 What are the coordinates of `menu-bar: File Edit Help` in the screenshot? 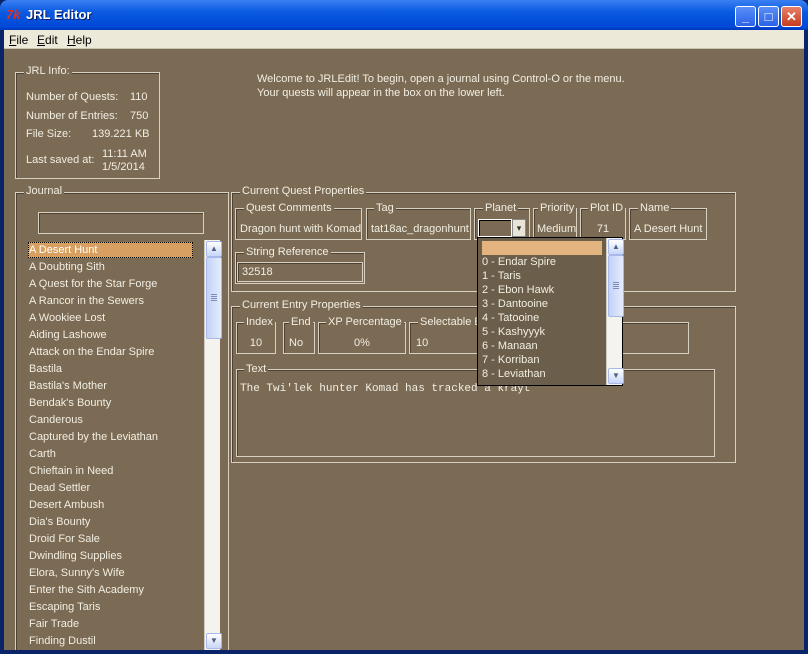 It's located at (404, 39).